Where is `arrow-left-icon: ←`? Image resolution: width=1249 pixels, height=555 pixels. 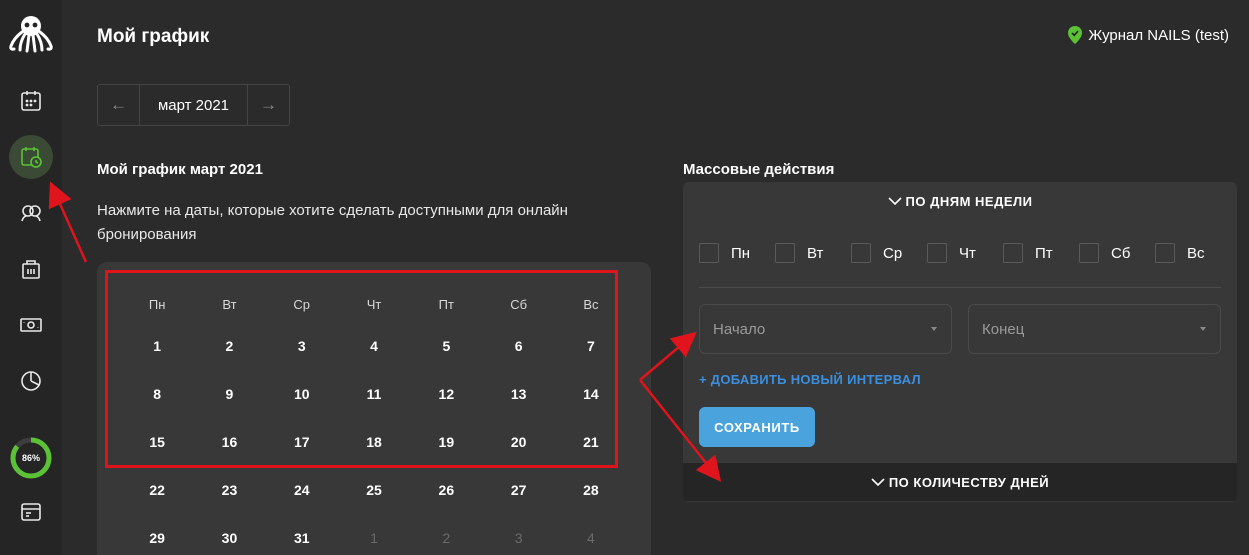
arrow-left-icon: ← is located at coordinates (118, 104).